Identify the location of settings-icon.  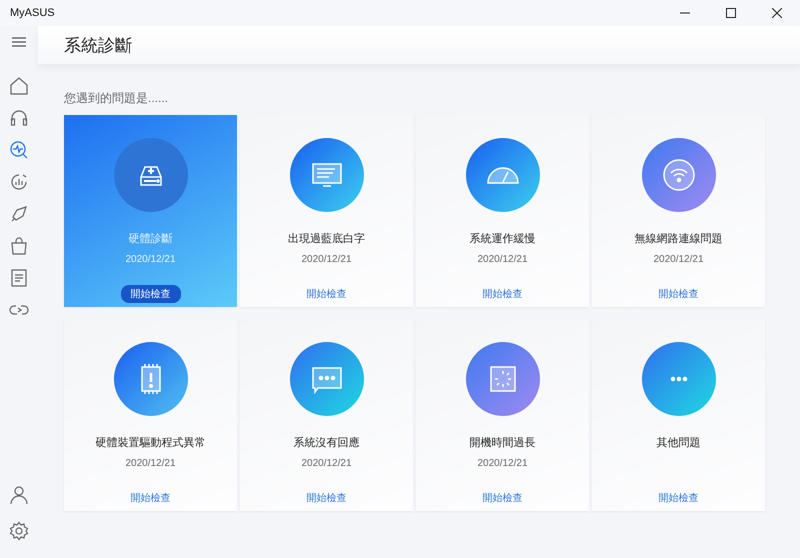
(19, 531).